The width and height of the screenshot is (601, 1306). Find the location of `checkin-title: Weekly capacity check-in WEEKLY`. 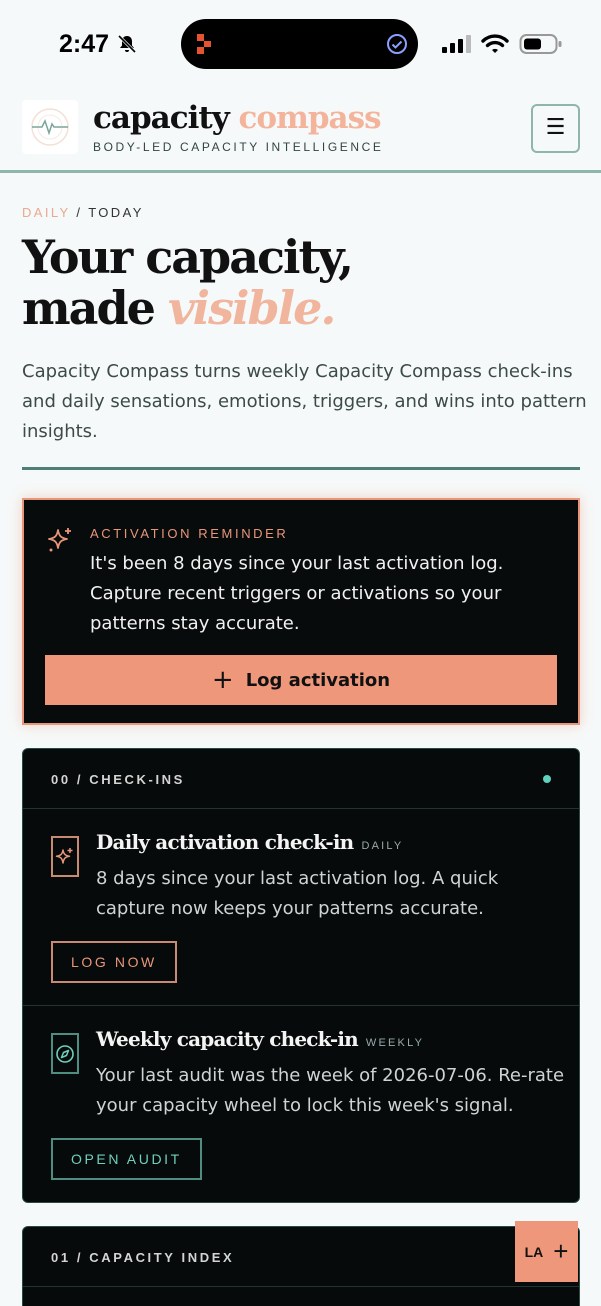

checkin-title: Weekly capacity check-in WEEKLY is located at coordinates (260, 1039).